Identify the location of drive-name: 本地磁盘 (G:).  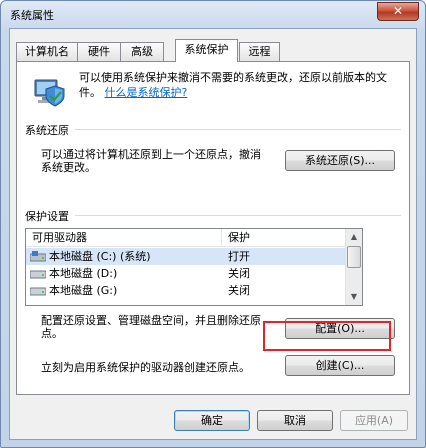
(83, 290).